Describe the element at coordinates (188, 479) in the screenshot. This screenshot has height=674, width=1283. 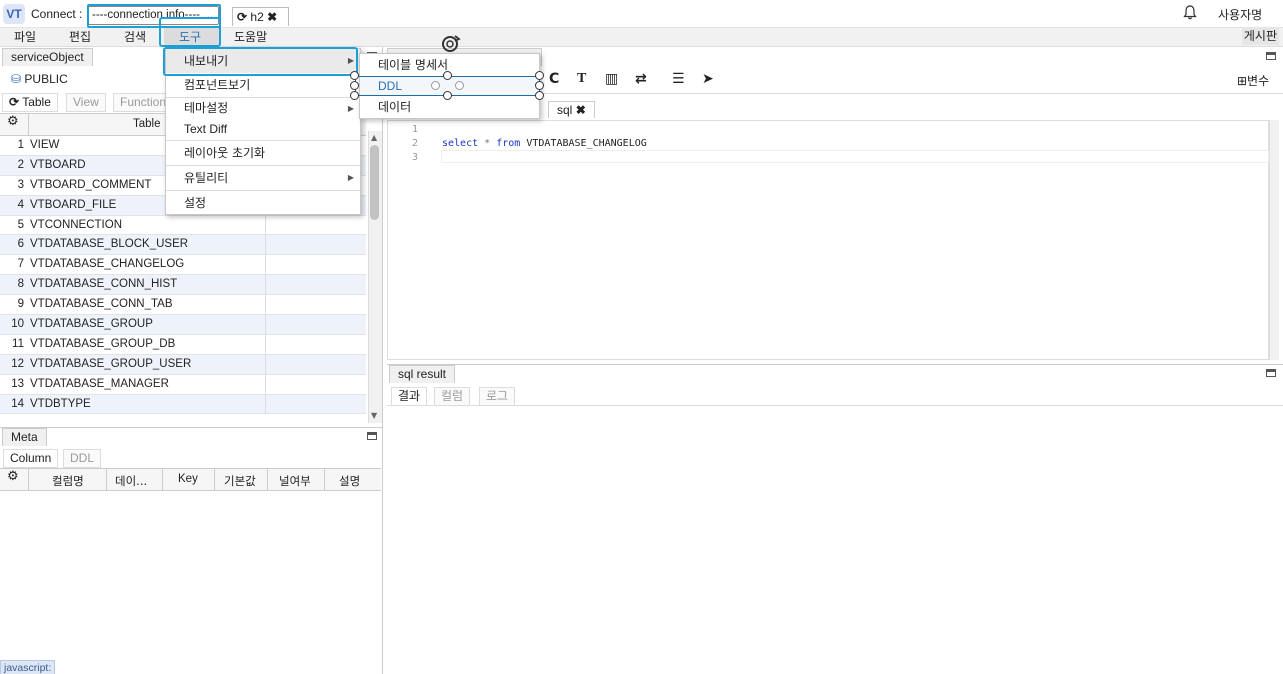
I see `meta-col-key: Key` at that location.